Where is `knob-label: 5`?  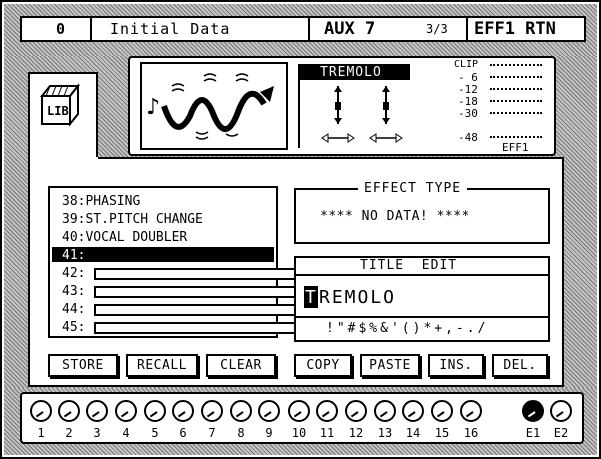 knob-label: 5 is located at coordinates (155, 433).